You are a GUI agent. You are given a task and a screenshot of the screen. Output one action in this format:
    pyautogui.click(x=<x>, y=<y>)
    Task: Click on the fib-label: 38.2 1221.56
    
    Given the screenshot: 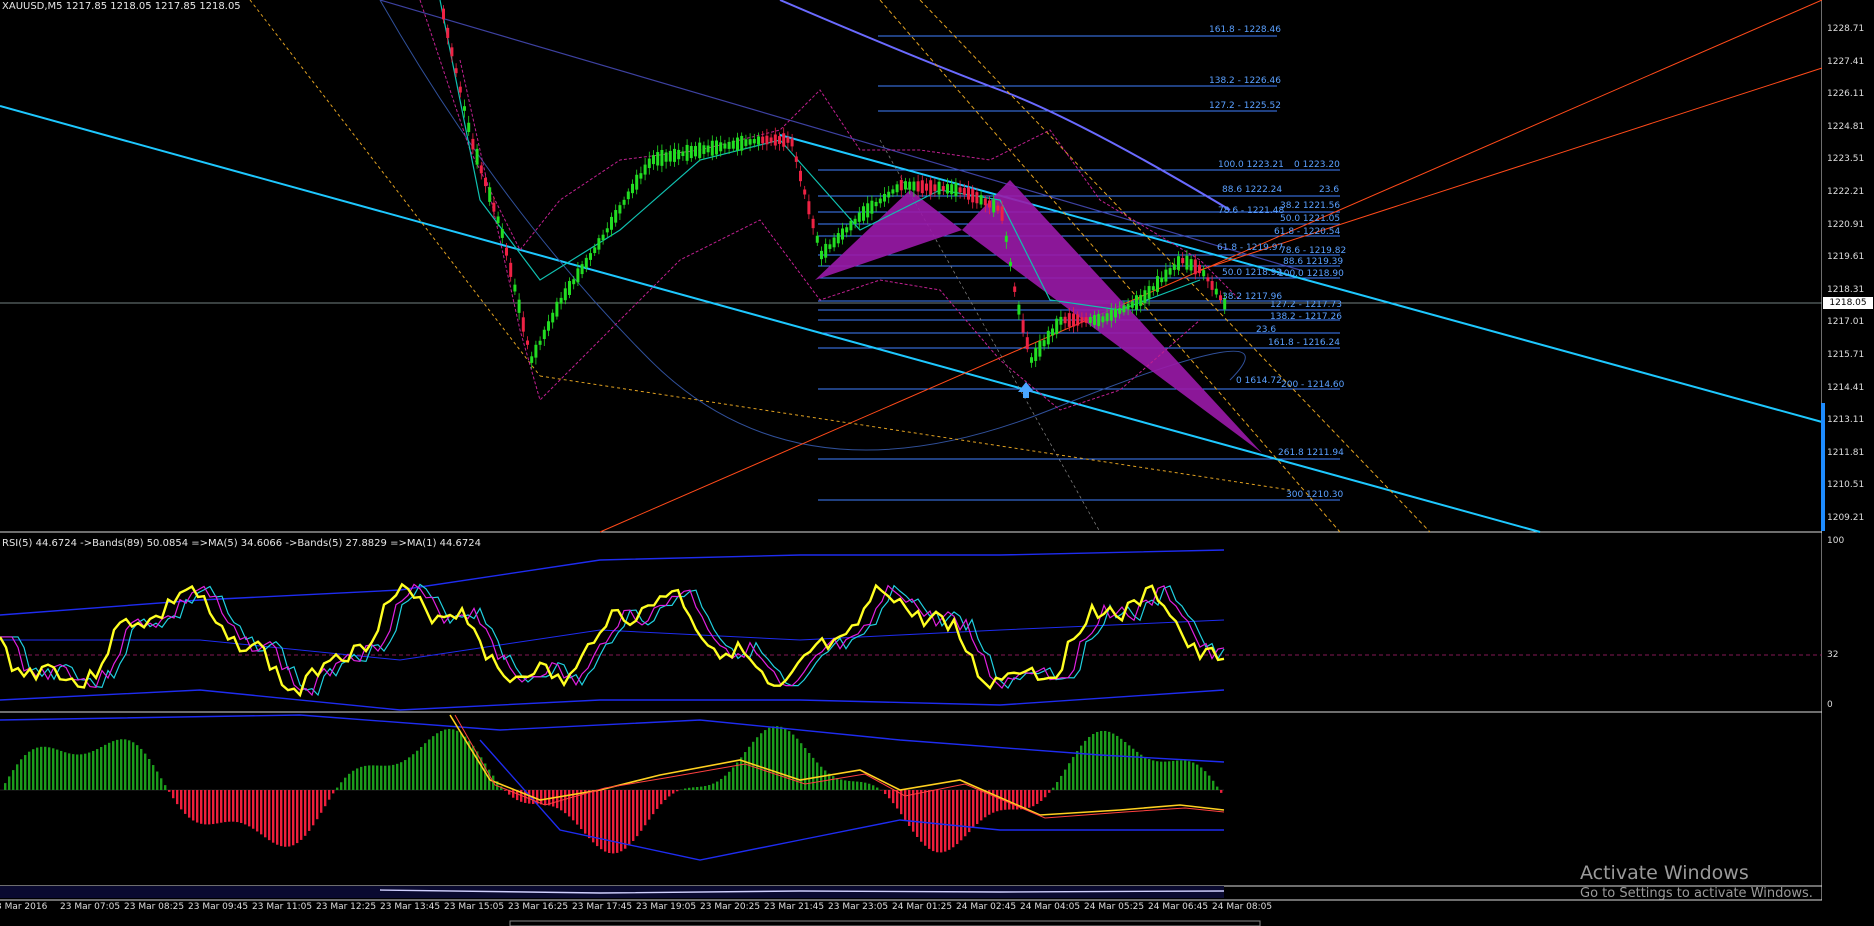 What is the action you would take?
    pyautogui.click(x=1310, y=206)
    